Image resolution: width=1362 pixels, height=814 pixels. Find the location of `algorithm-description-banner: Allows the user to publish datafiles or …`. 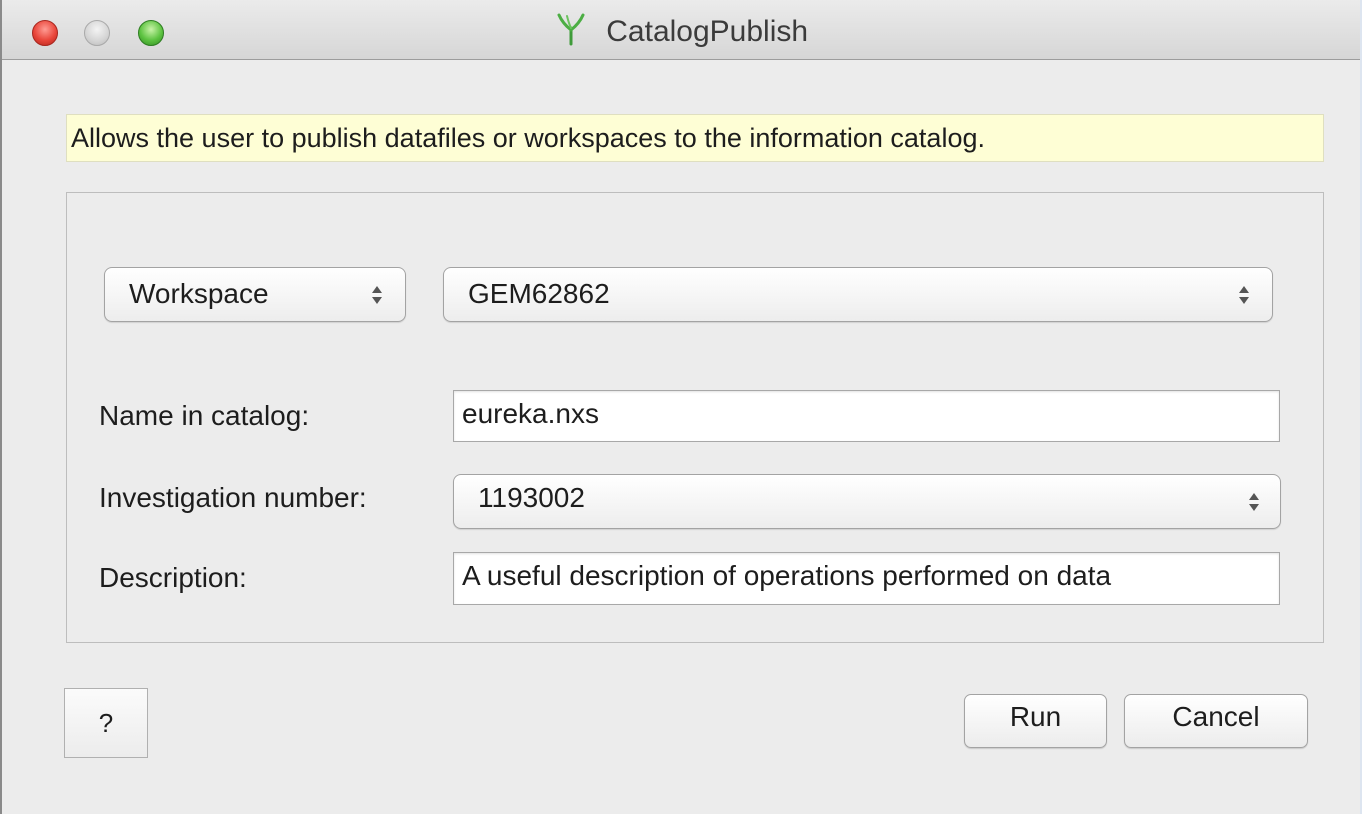

algorithm-description-banner: Allows the user to publish datafiles or … is located at coordinates (695, 138).